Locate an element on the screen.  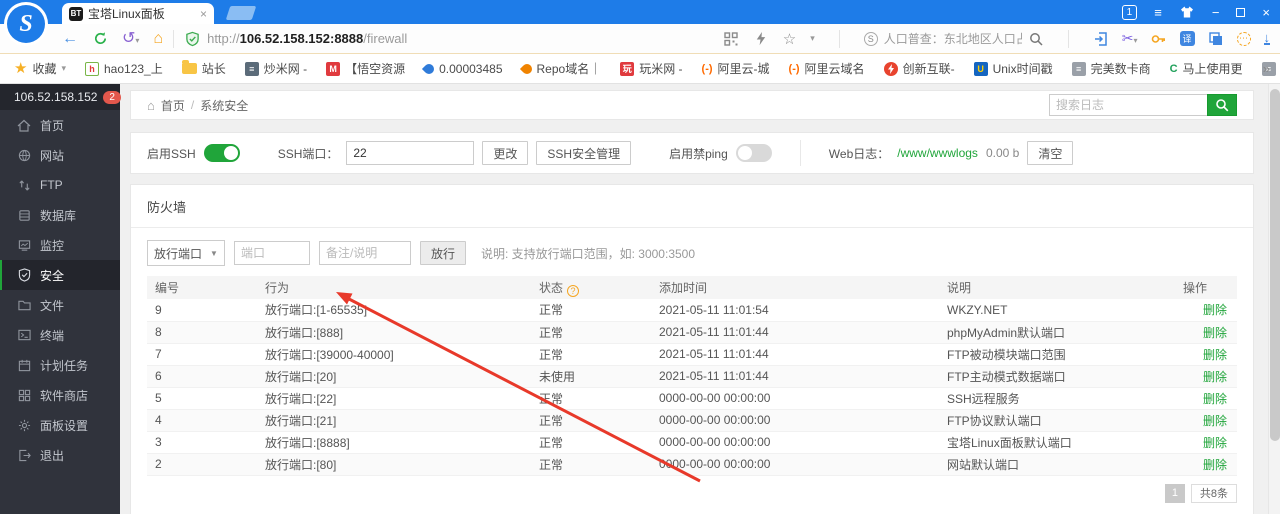
flame-icon is located at coordinates (526, 68).